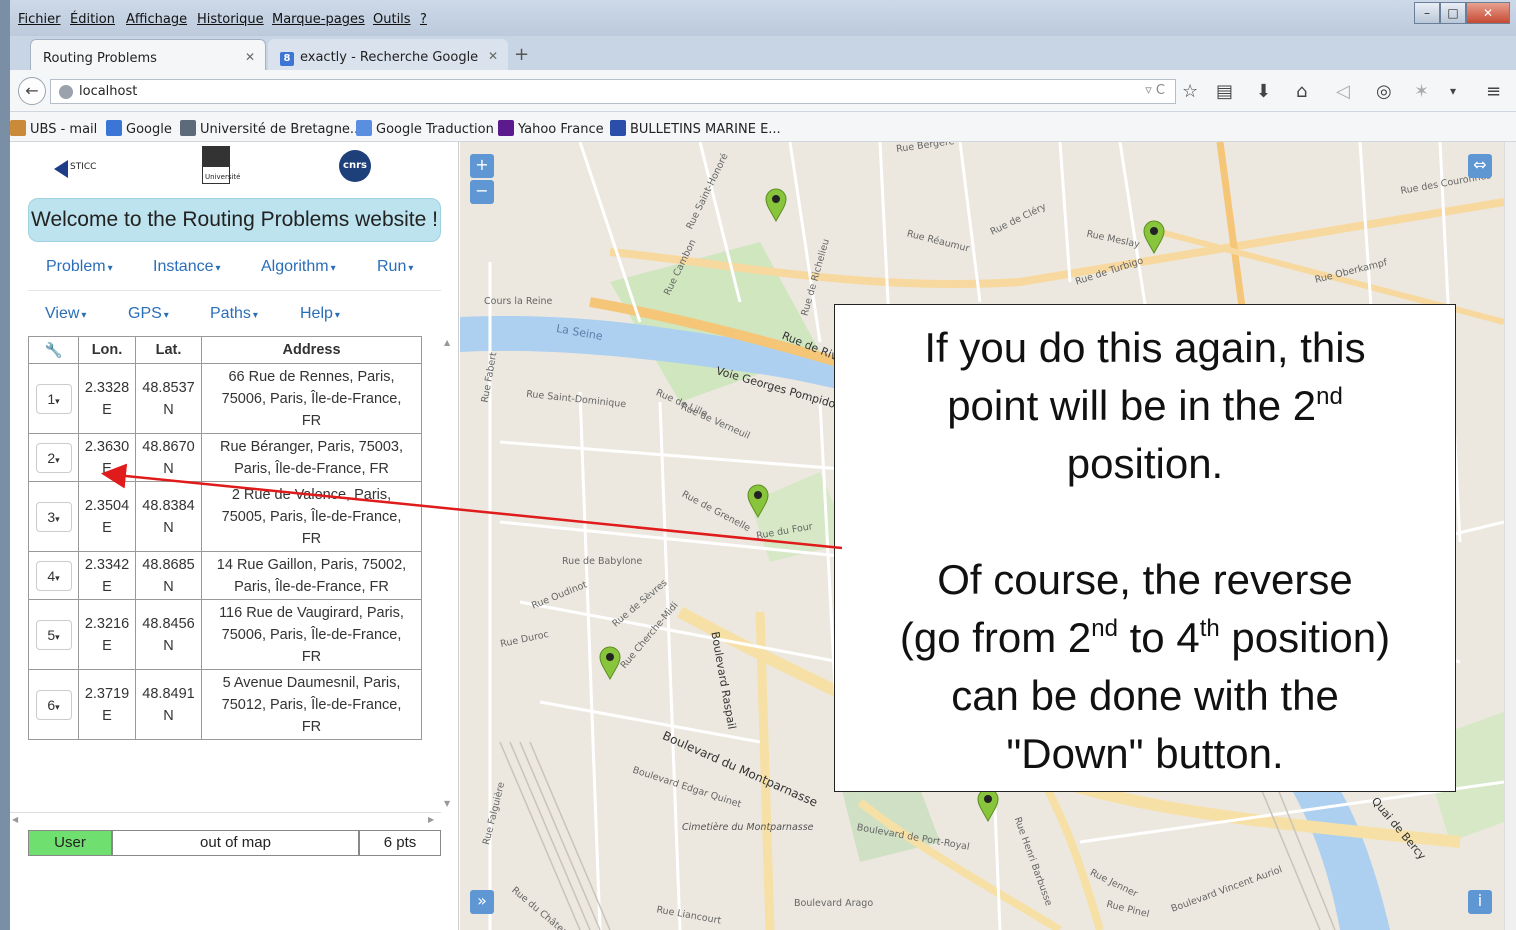 This screenshot has width=1516, height=930. I want to click on menu-affichage: Affichage, so click(156, 19).